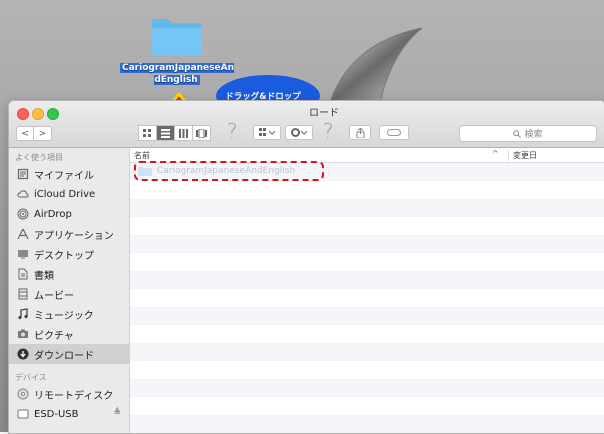 The width and height of the screenshot is (604, 434). Describe the element at coordinates (64, 256) in the screenshot. I see `sidebar-item-label: デスクトップ` at that location.